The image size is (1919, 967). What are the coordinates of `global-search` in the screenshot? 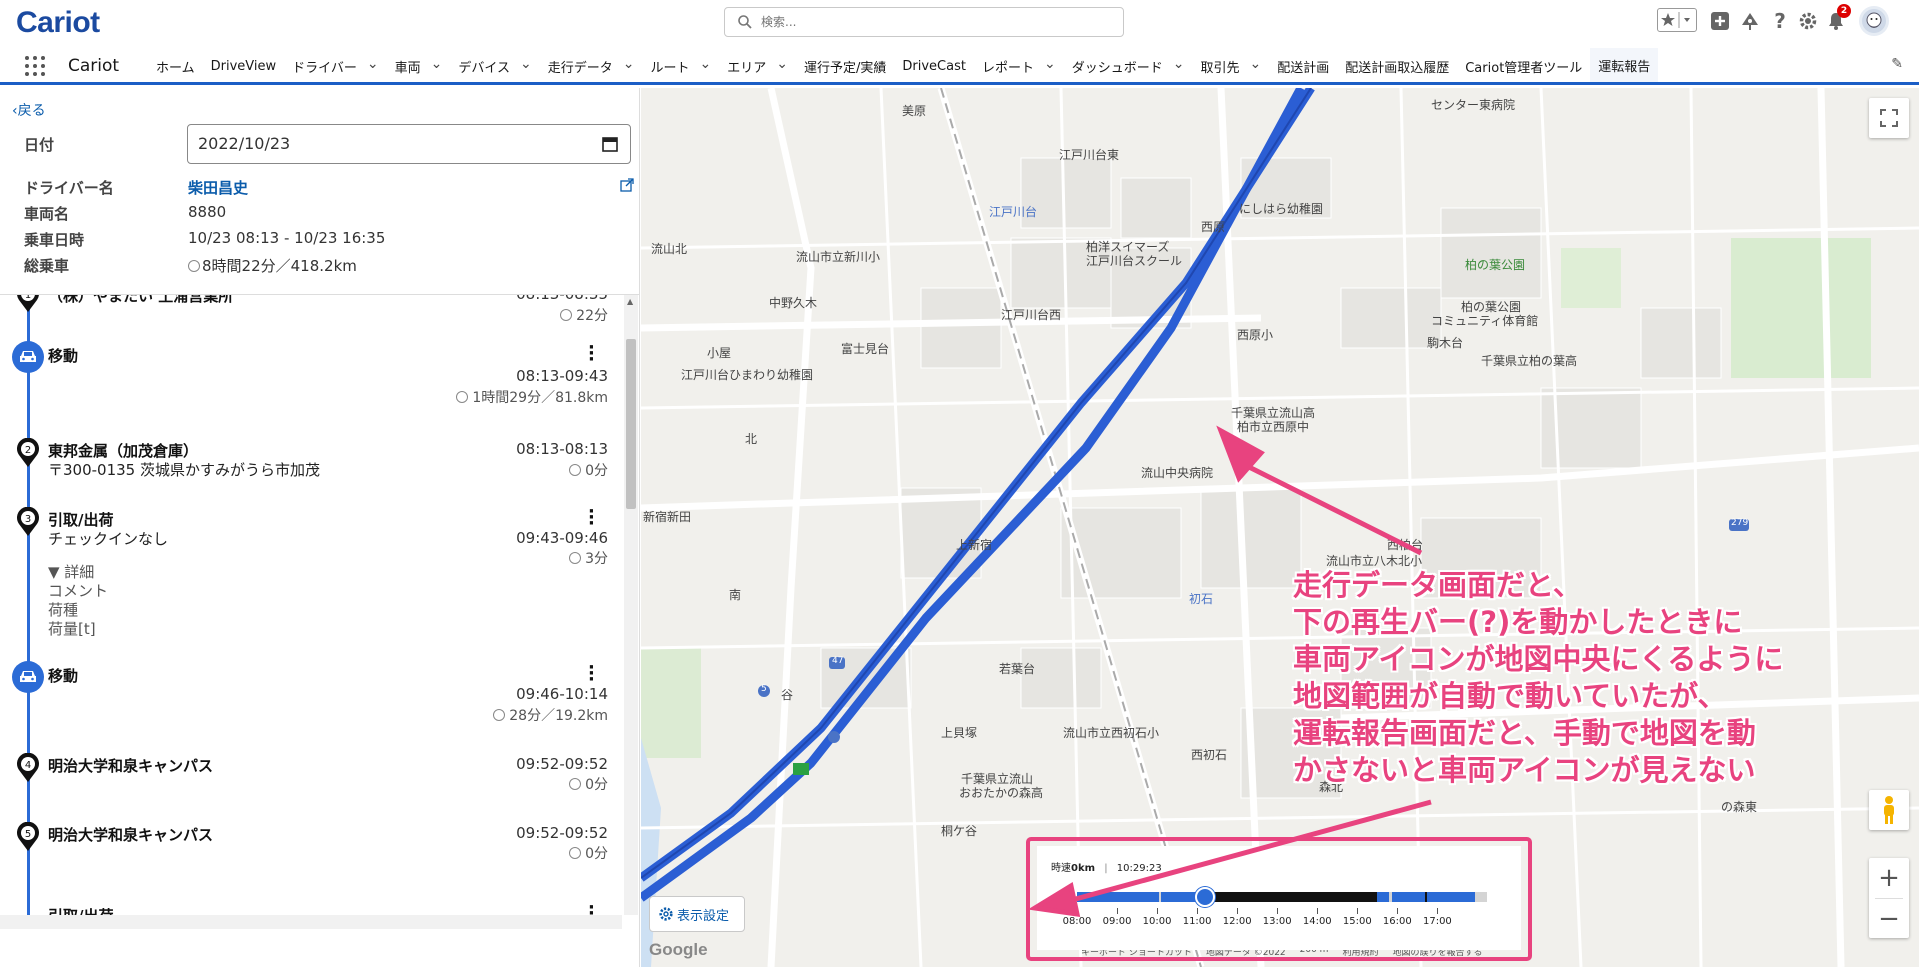 It's located at (924, 22).